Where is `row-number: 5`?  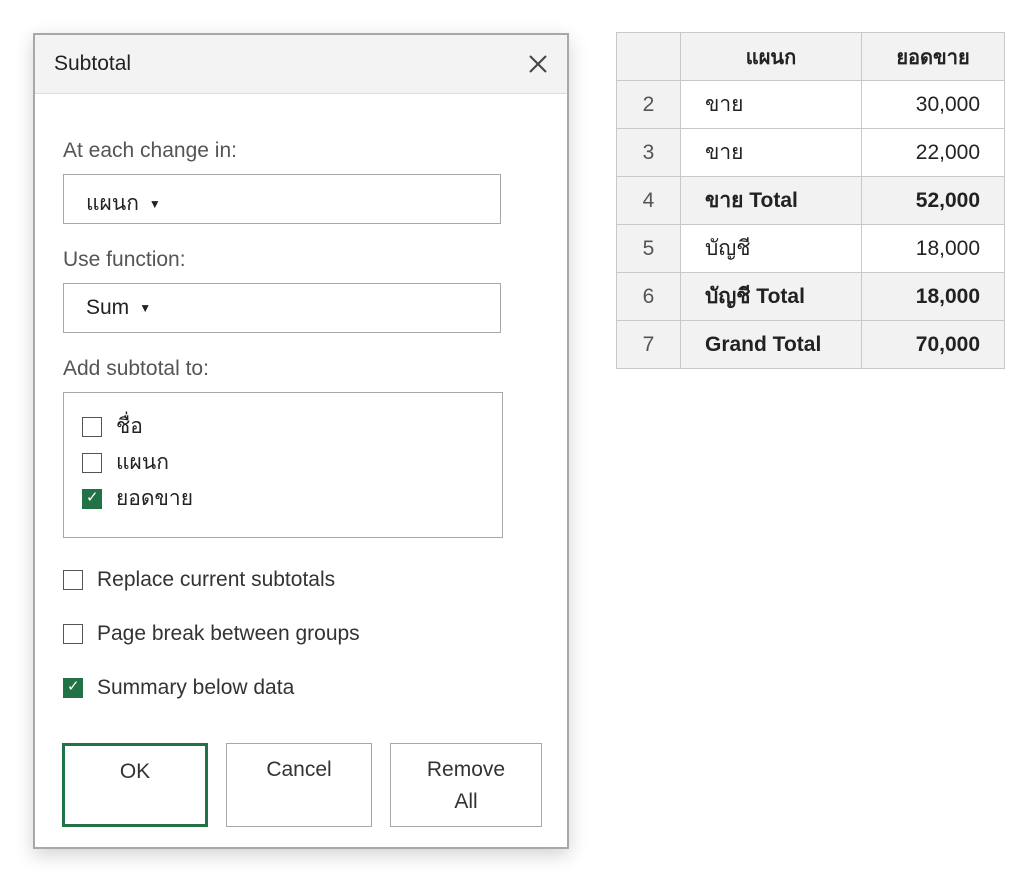
row-number: 5 is located at coordinates (648, 248).